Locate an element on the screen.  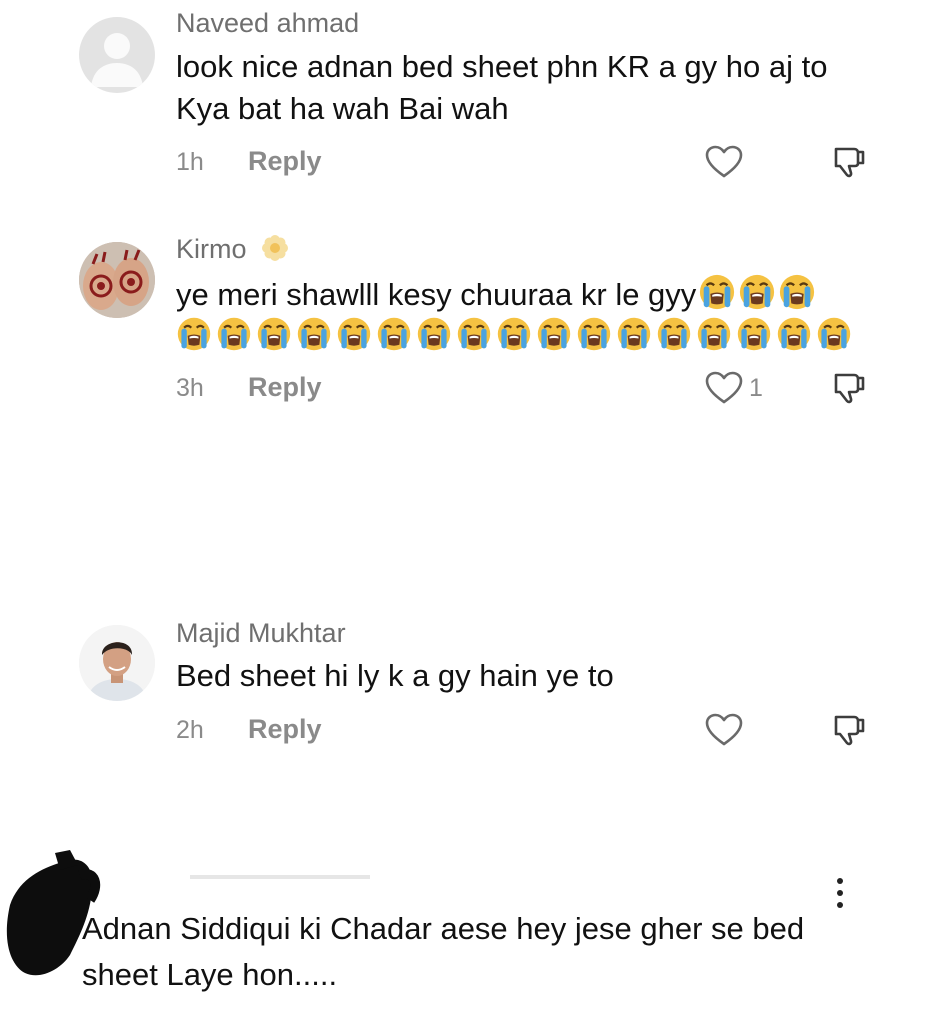
avatar-majid is located at coordinates (117, 663).